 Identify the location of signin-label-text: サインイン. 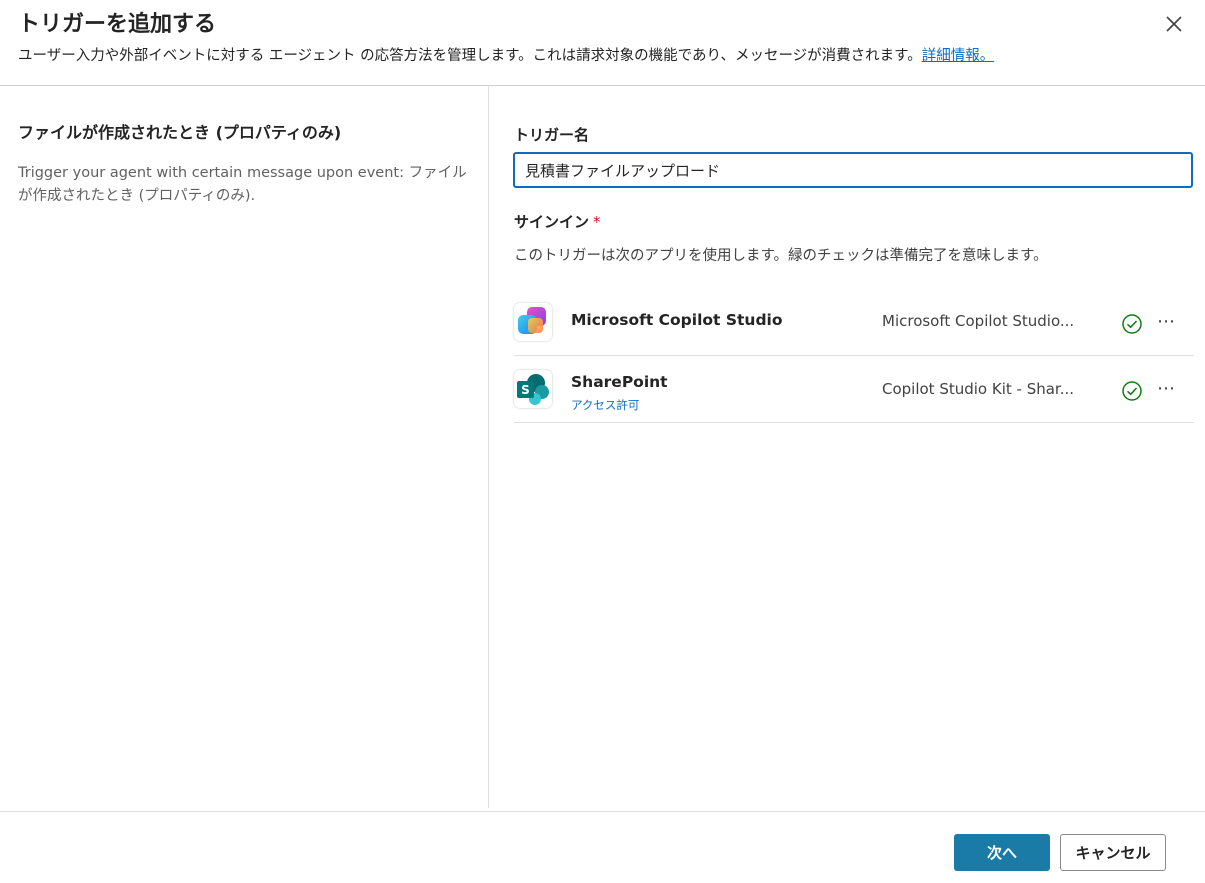
(552, 222).